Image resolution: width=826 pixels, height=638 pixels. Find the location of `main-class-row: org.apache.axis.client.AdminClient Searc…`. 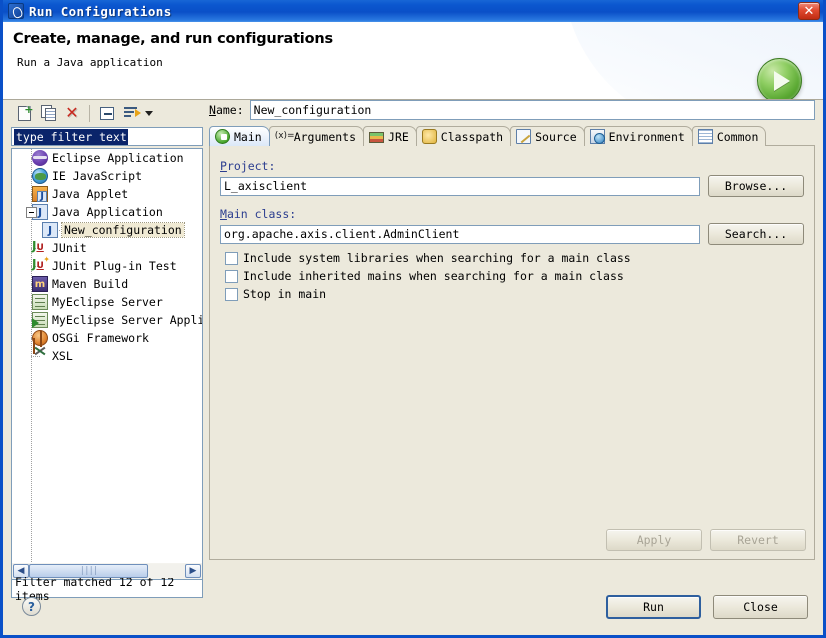

main-class-row: org.apache.axis.client.AdminClient Searc… is located at coordinates (512, 234).